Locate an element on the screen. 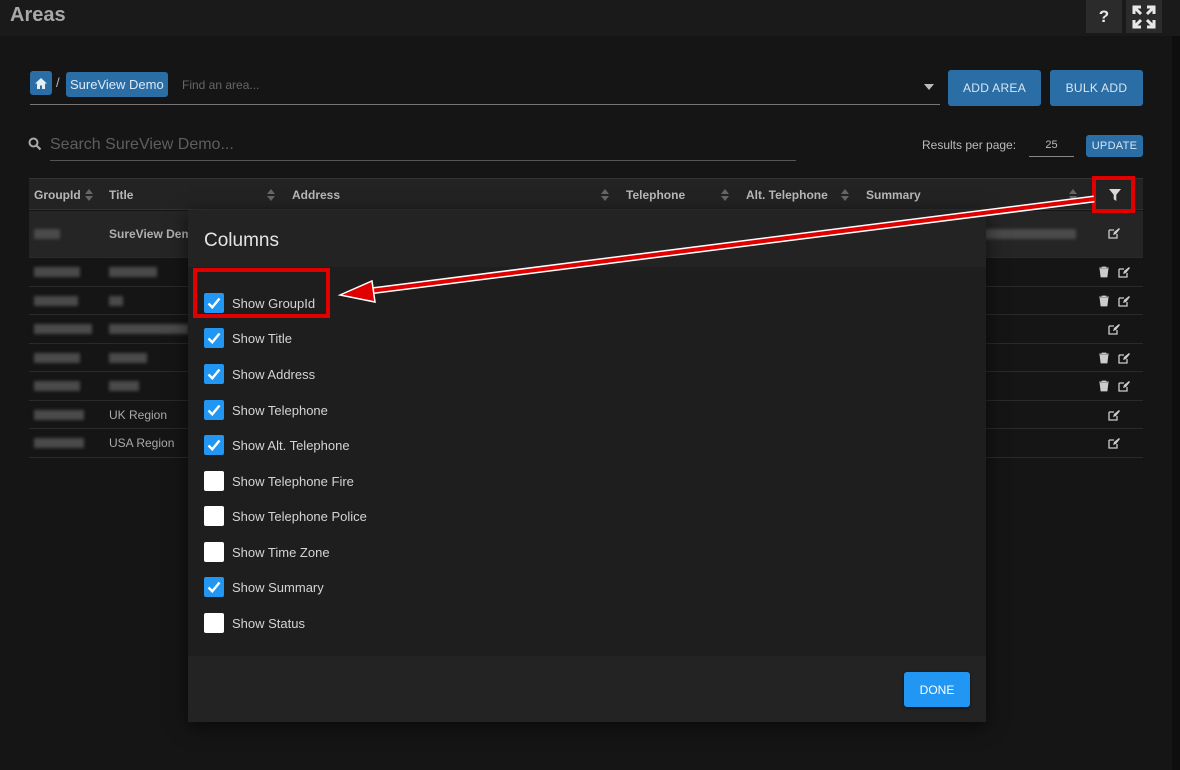  fullscreen-button is located at coordinates (1144, 16).